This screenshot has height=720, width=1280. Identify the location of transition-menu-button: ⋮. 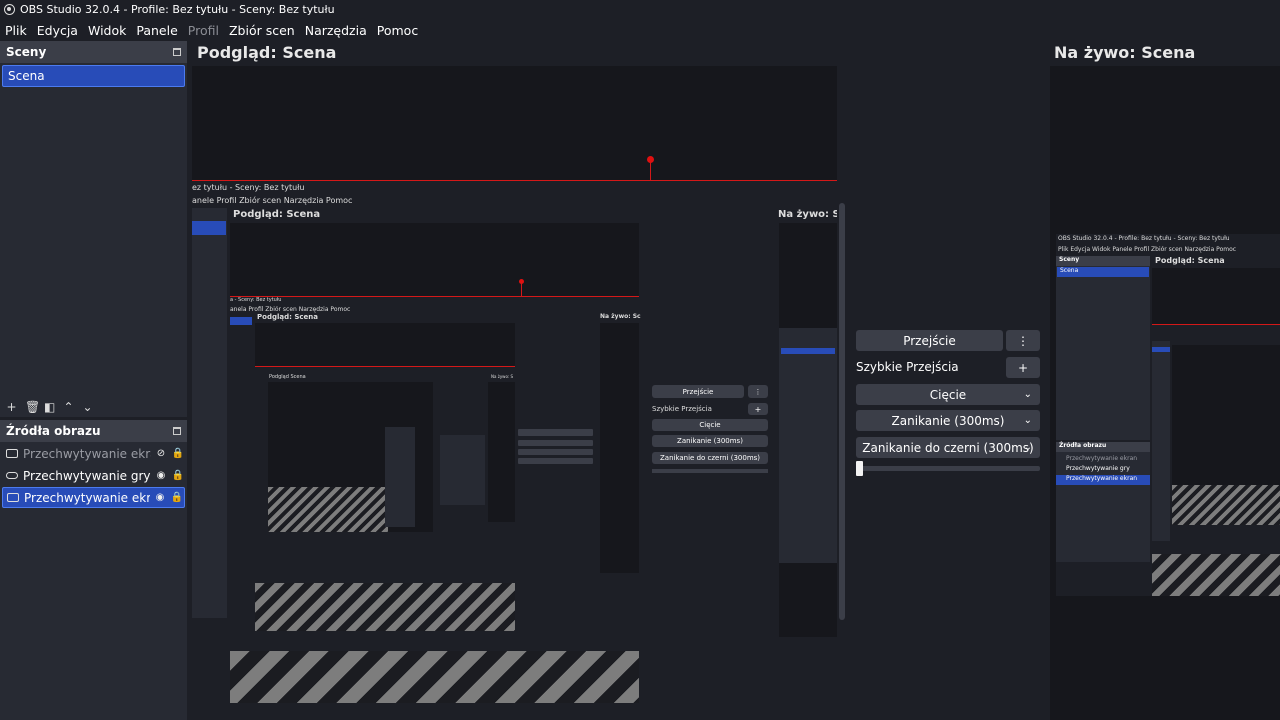
(1023, 340).